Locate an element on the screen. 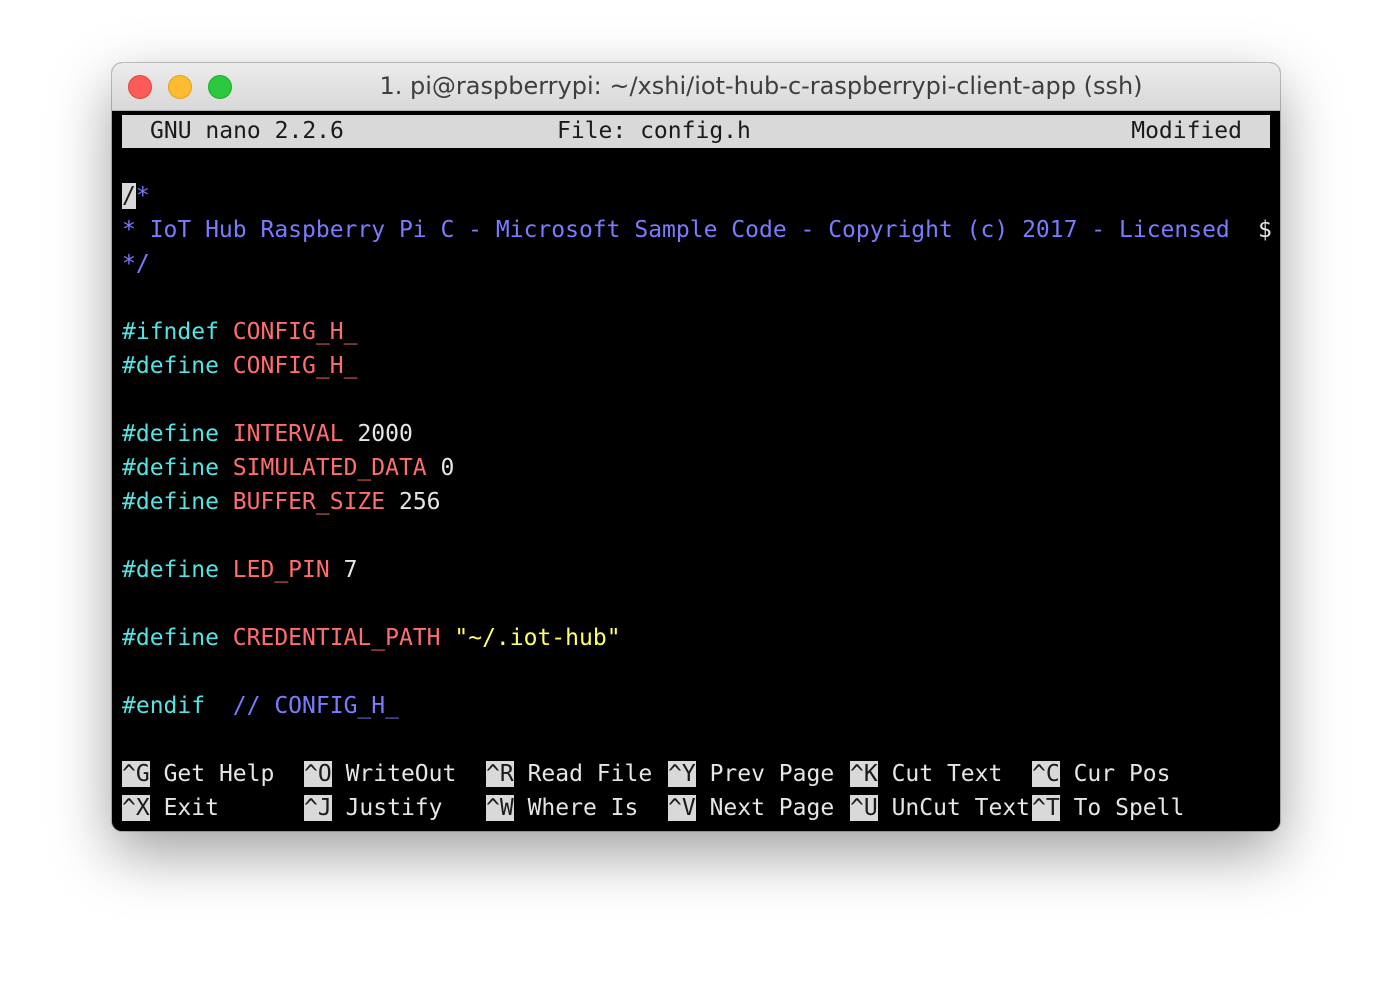 Image resolution: width=1392 pixels, height=992 pixels. shortcut-where-is: ^W Where Is is located at coordinates (562, 808).